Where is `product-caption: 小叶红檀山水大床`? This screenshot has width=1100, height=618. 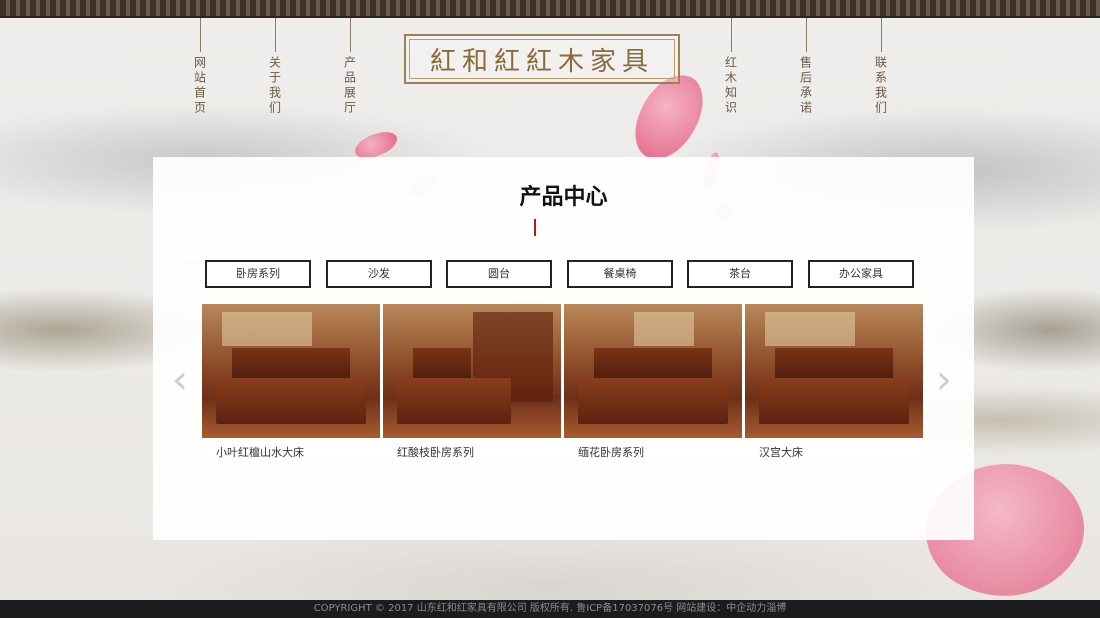
product-caption: 小叶红檀山水大床 is located at coordinates (292, 449).